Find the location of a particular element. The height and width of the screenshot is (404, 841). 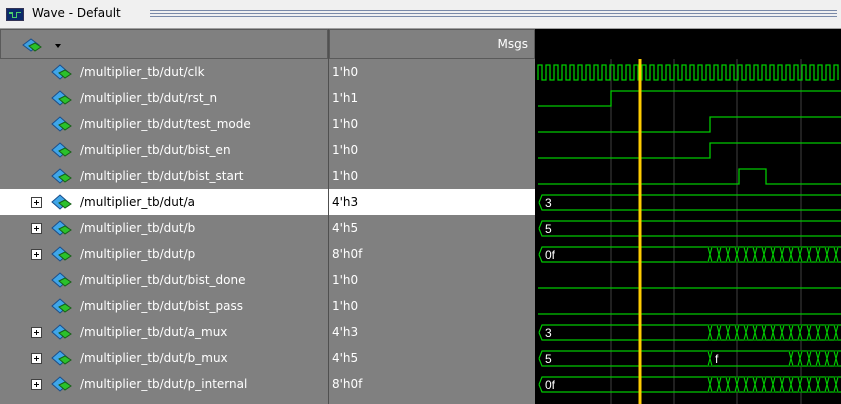

wave-p-internal-label: 0f is located at coordinates (550, 385).